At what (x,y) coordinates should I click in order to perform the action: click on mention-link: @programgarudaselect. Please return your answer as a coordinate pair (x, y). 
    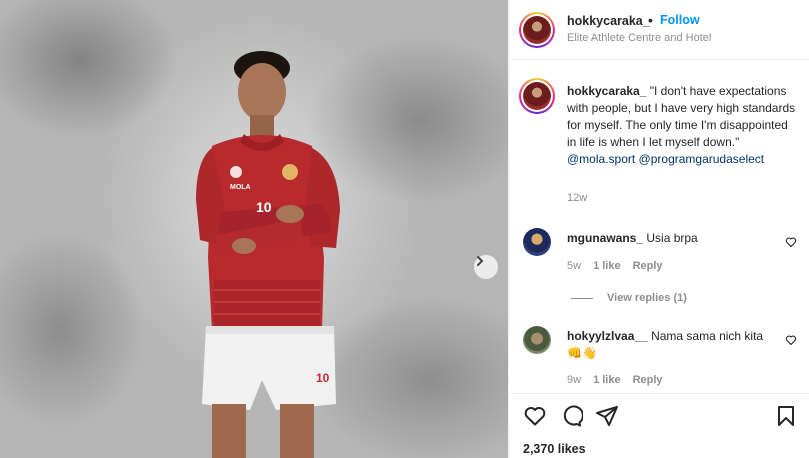
    Looking at the image, I should click on (702, 159).